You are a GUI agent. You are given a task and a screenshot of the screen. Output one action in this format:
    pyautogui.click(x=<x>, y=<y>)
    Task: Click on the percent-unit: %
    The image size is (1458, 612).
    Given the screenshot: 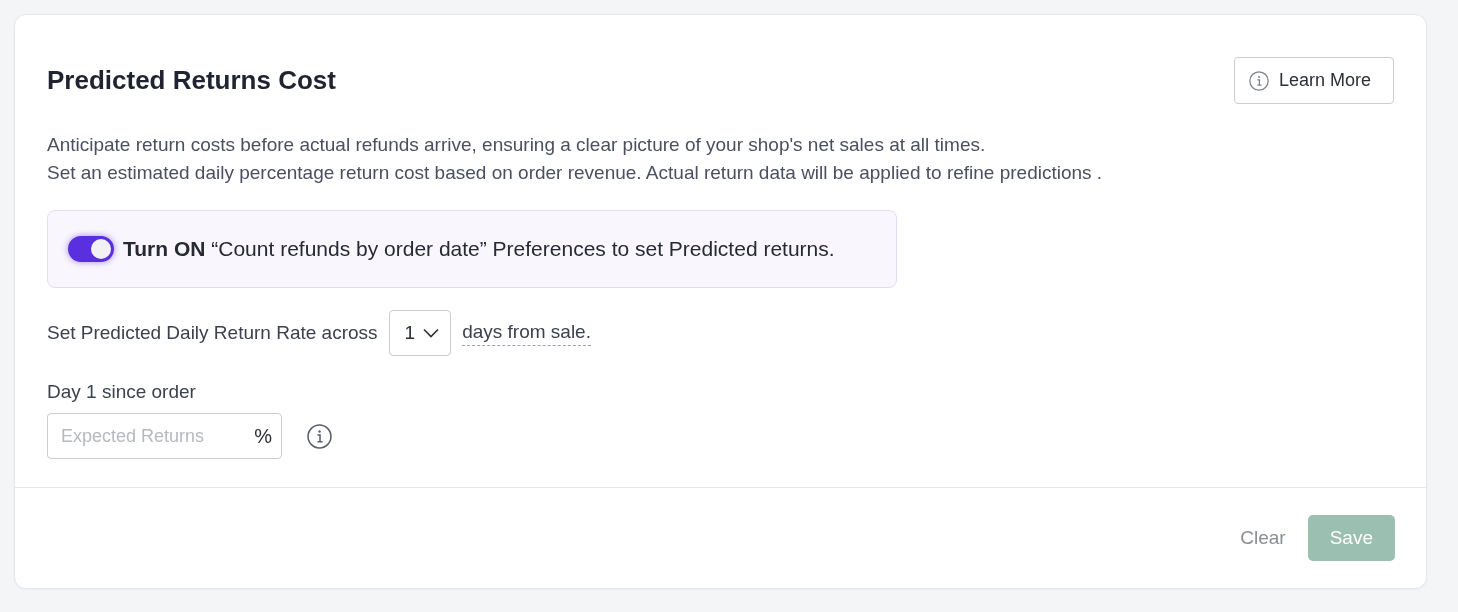 What is the action you would take?
    pyautogui.click(x=263, y=436)
    